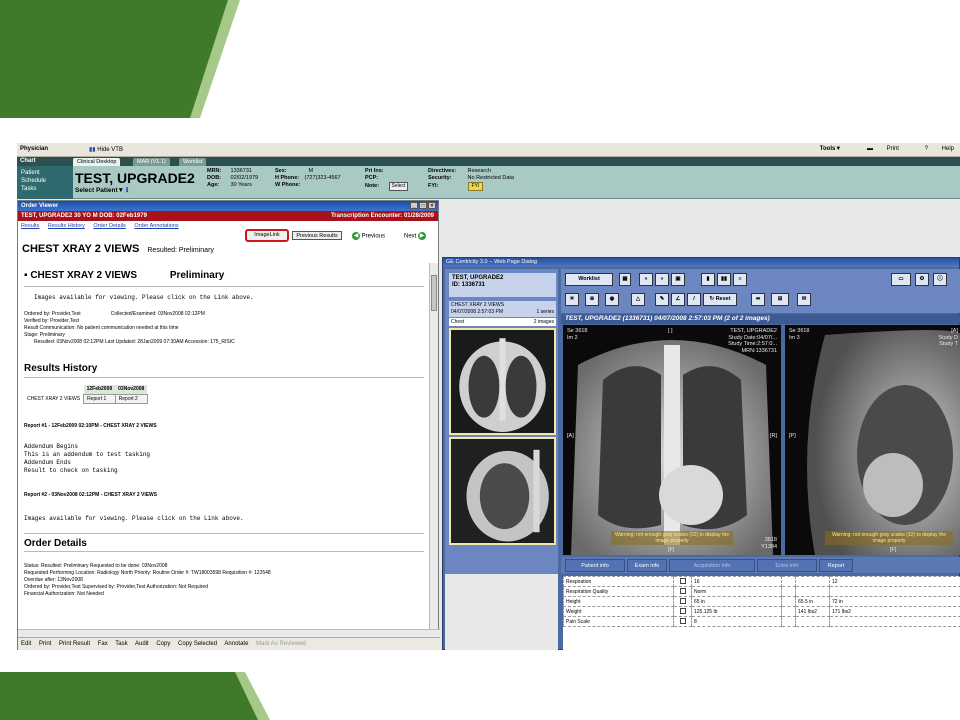  What do you see at coordinates (106, 149) in the screenshot?
I see `hide-vtb-toggle: ▮▮ Hide VTB` at bounding box center [106, 149].